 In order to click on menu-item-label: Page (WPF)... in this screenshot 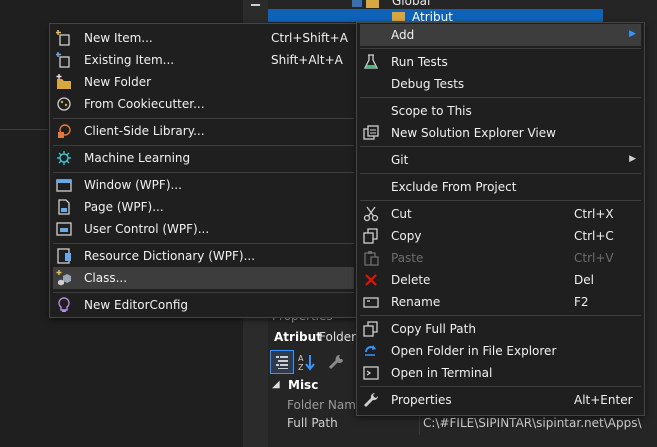, I will do `click(124, 207)`.